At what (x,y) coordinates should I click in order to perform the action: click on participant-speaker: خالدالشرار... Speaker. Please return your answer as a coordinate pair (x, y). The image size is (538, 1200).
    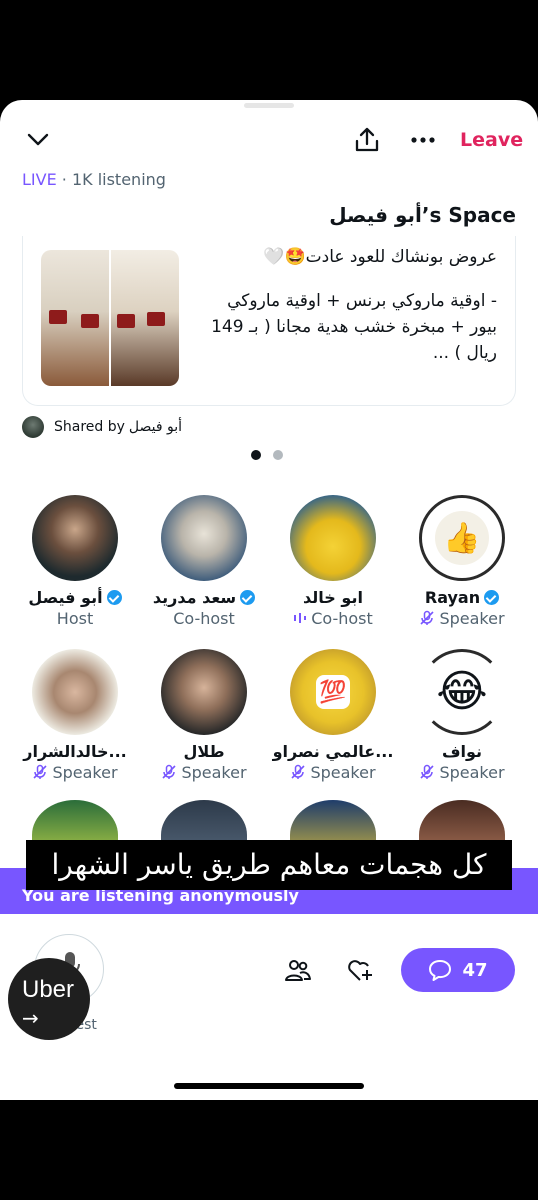
    Looking at the image, I should click on (75, 715).